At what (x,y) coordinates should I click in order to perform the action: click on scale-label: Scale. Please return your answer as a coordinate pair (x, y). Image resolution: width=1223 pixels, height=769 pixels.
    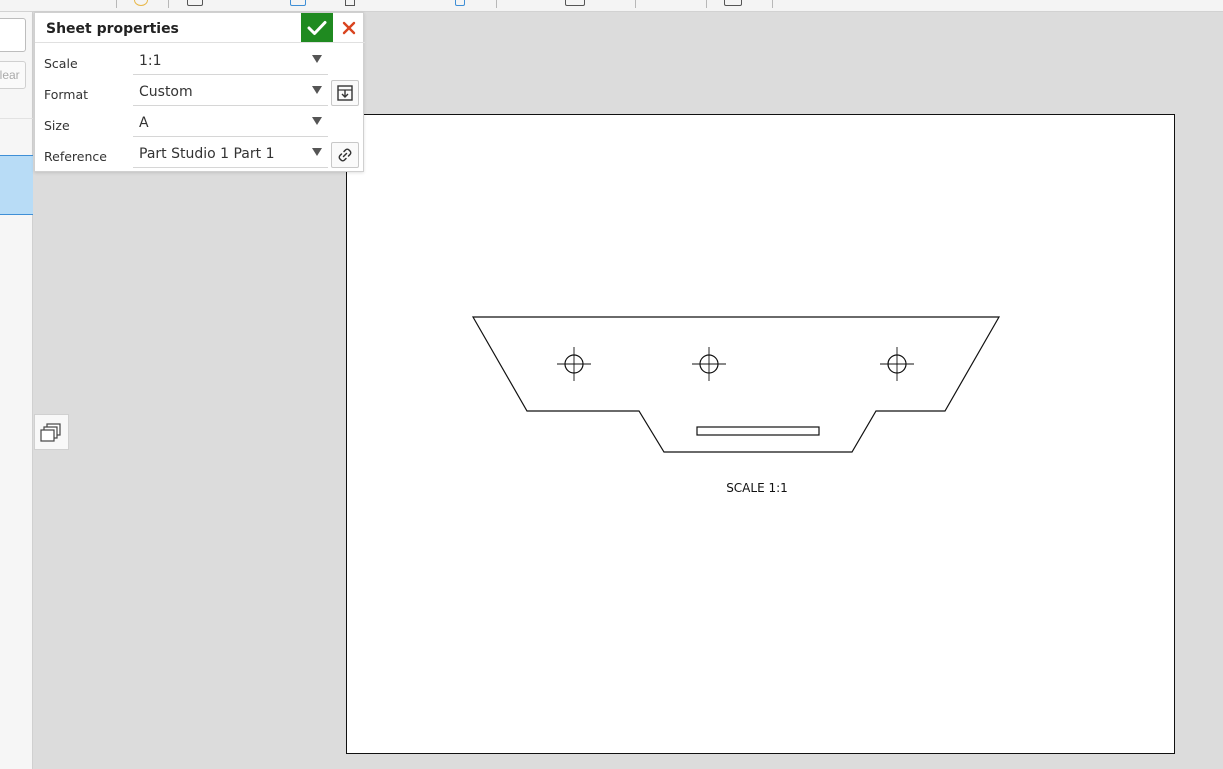
    Looking at the image, I should click on (61, 63).